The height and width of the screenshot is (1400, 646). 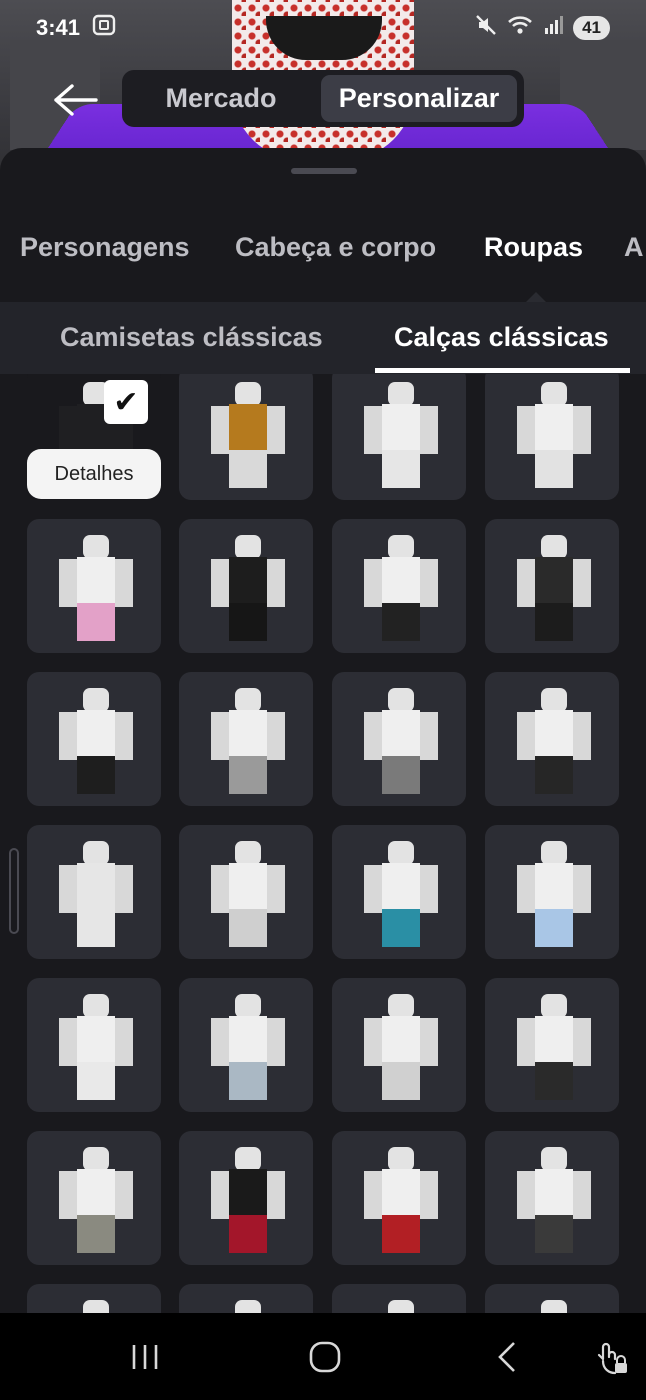 What do you see at coordinates (126, 402) in the screenshot?
I see `selected-check-icon: ✔` at bounding box center [126, 402].